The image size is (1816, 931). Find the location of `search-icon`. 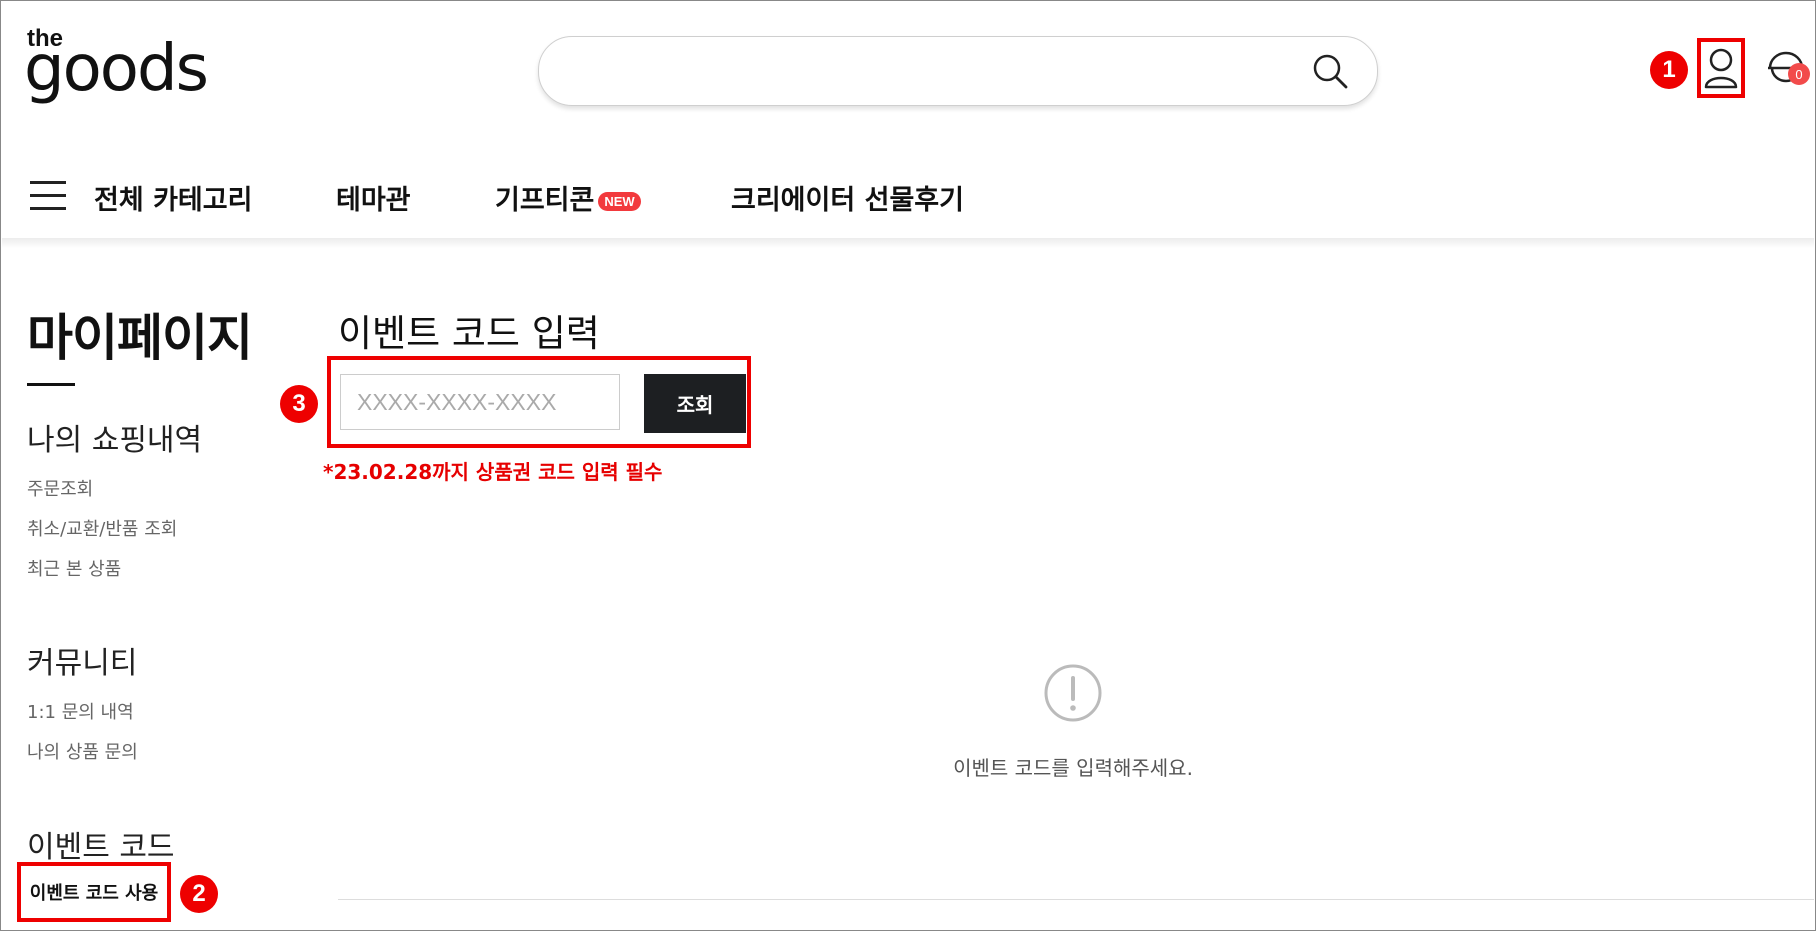

search-icon is located at coordinates (1330, 71).